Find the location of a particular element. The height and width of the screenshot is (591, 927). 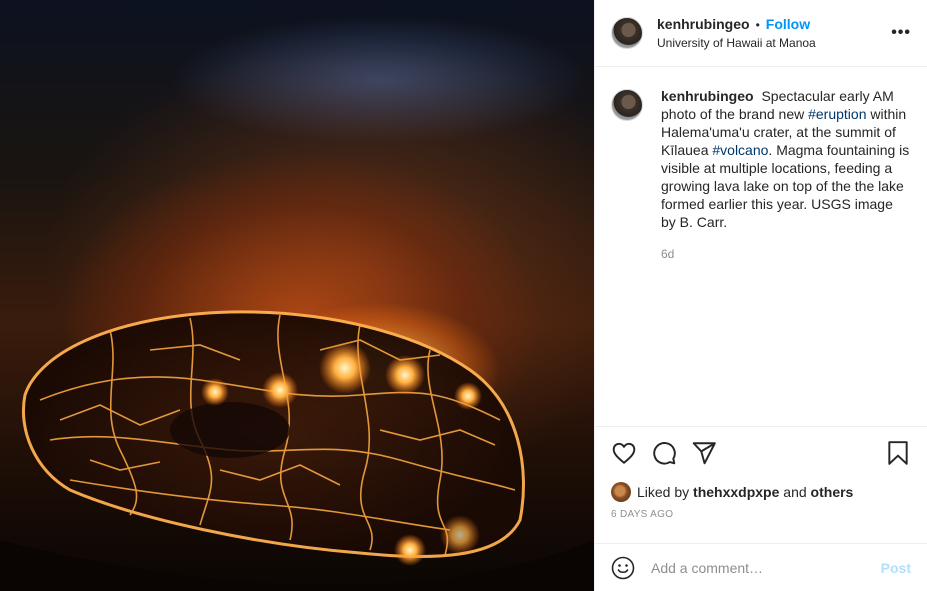

hashtag-eruption-link: #eruption is located at coordinates (837, 114).